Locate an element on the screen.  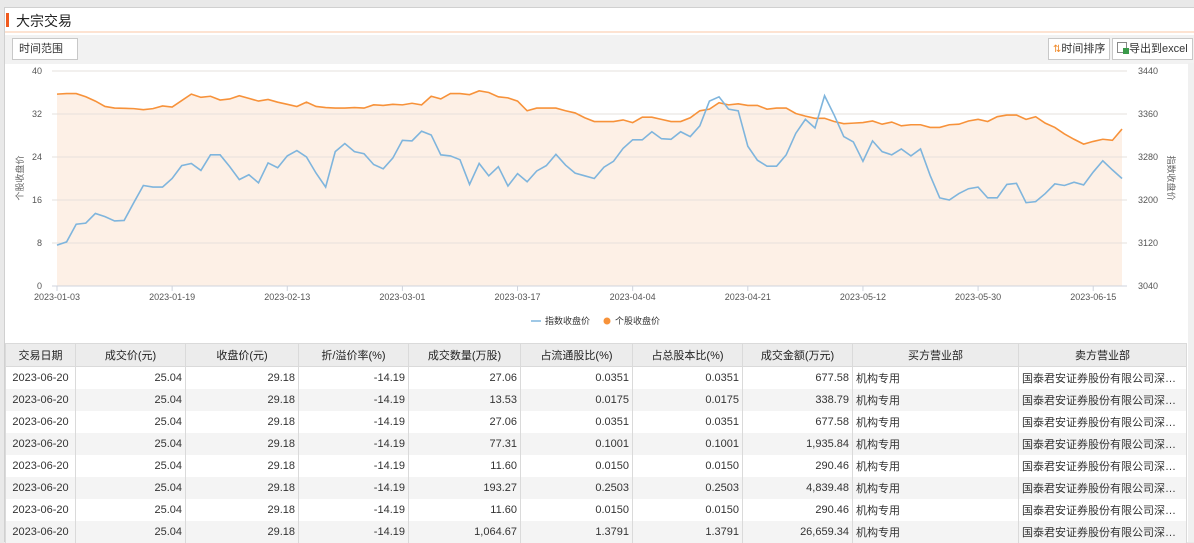
column-header: 收盘价(元) is located at coordinates (242, 355).